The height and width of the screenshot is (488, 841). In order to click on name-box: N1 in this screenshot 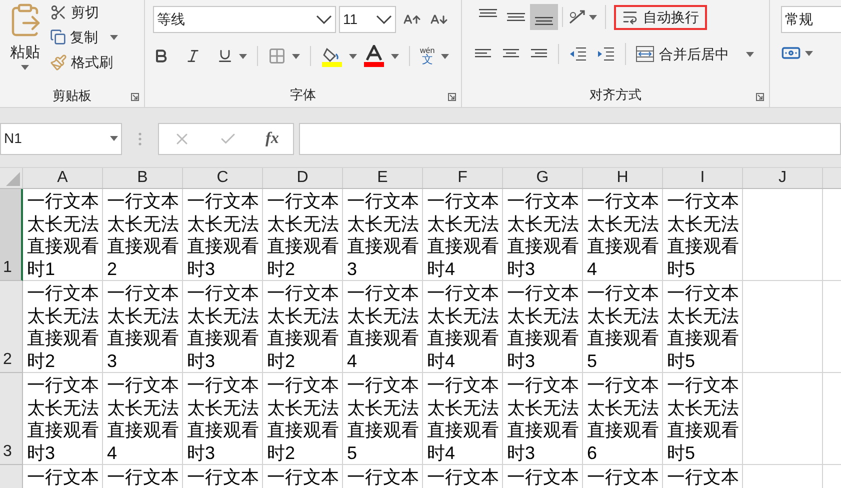, I will do `click(61, 138)`.